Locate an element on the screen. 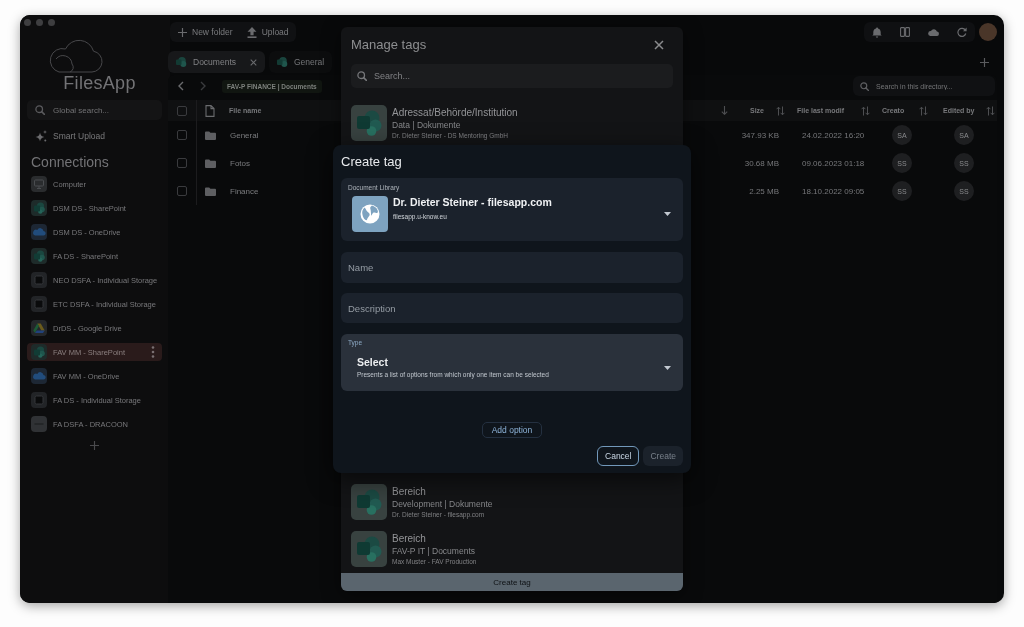 The width and height of the screenshot is (1024, 627). tag-library: Development | Dokumente is located at coordinates (442, 504).